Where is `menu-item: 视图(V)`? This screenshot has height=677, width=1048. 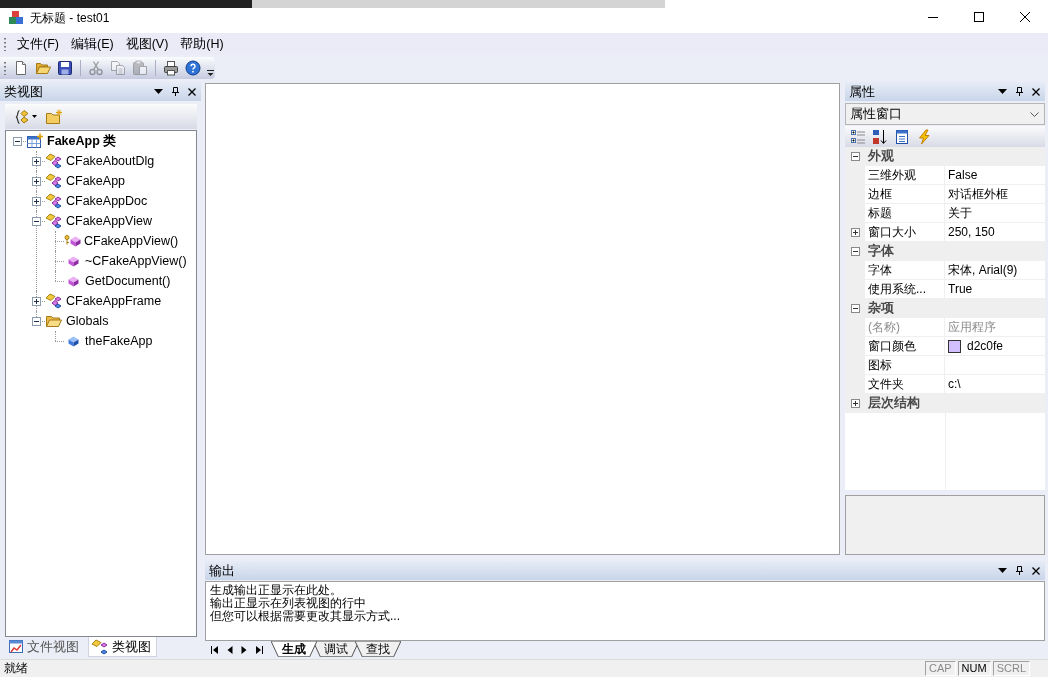
menu-item: 视图(V) is located at coordinates (147, 44).